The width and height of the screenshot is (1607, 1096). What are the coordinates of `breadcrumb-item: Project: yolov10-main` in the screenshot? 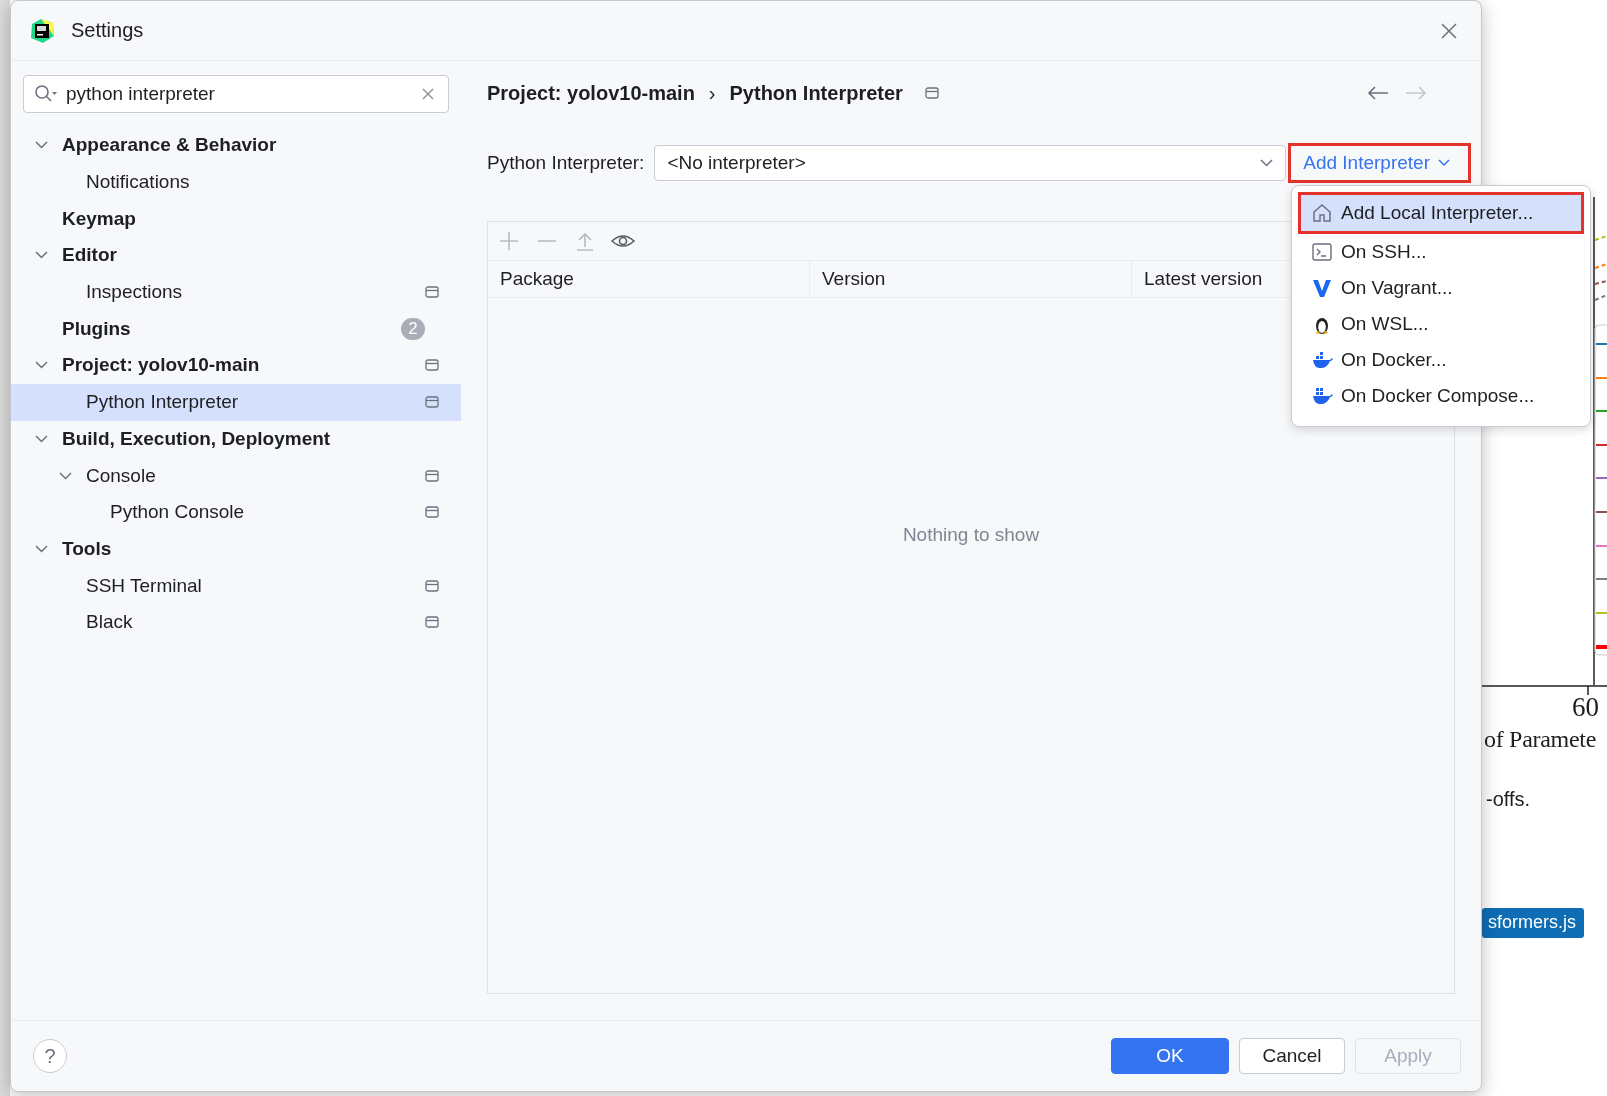 It's located at (591, 93).